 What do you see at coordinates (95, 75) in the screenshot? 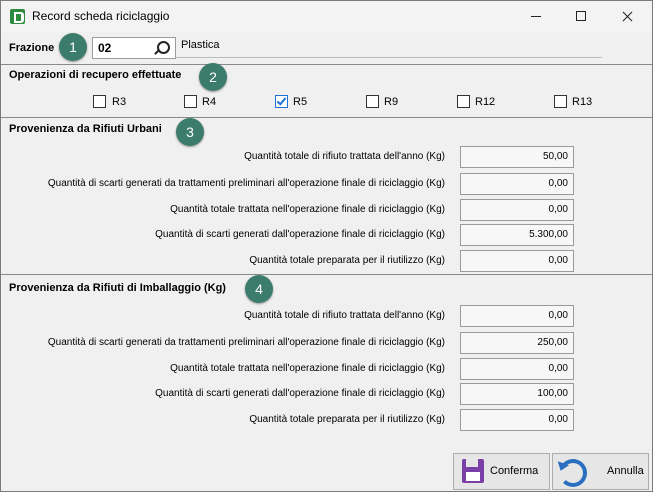
I see `operations-title: Operazioni di recupero effettuate` at bounding box center [95, 75].